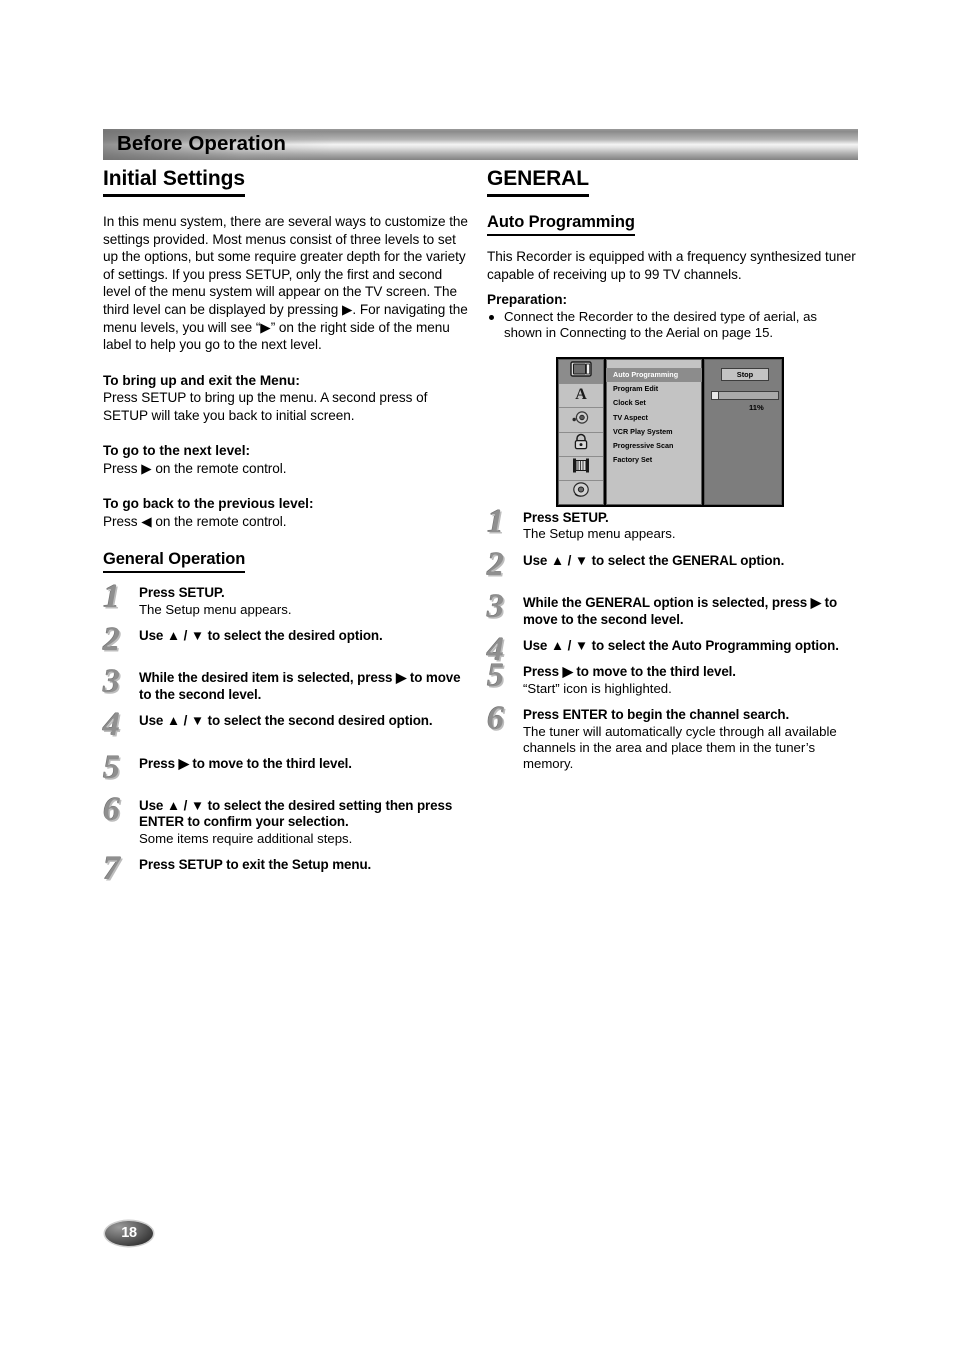  I want to click on osd-detail-pane: Stop 11%, so click(743, 432).